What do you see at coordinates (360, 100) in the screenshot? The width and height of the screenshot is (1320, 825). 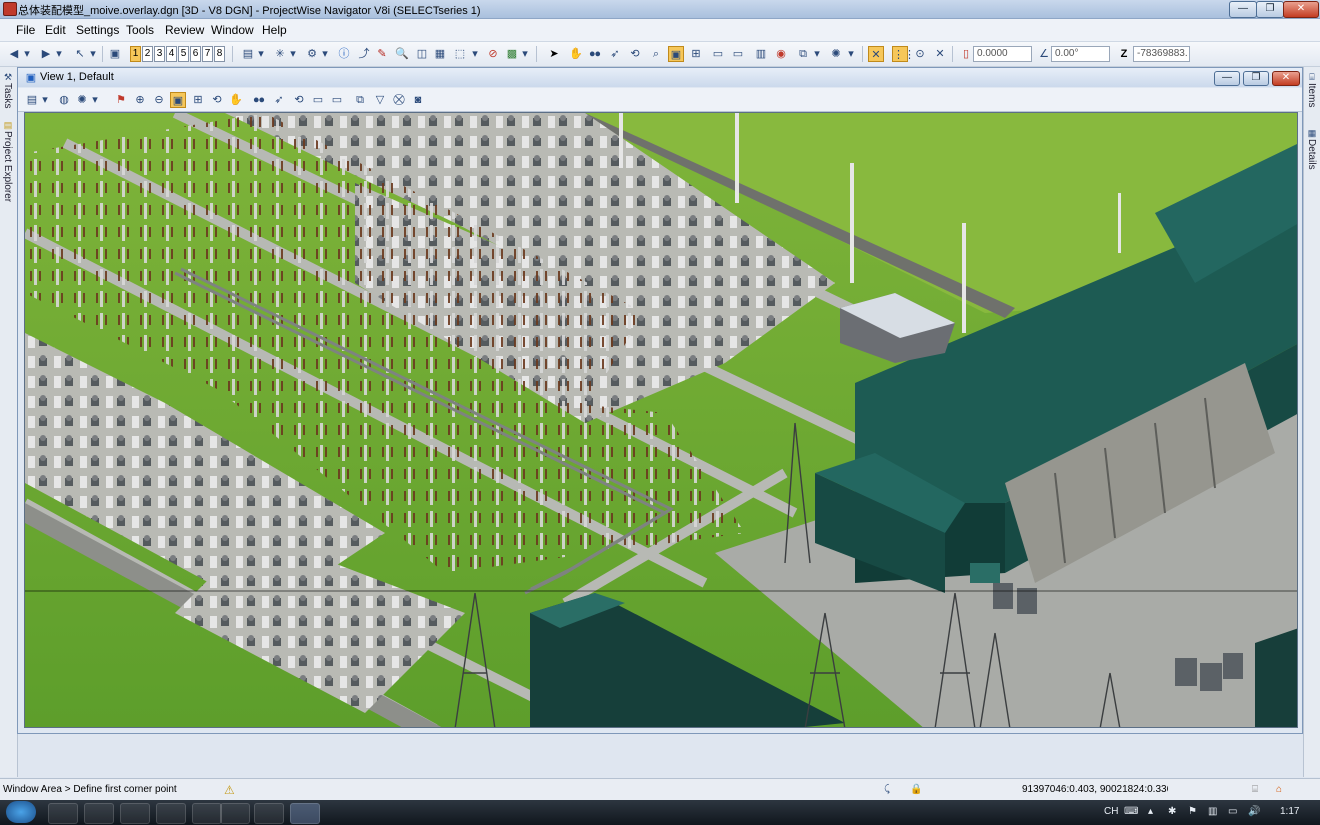 I see `clip-volume-icon: ⧉` at bounding box center [360, 100].